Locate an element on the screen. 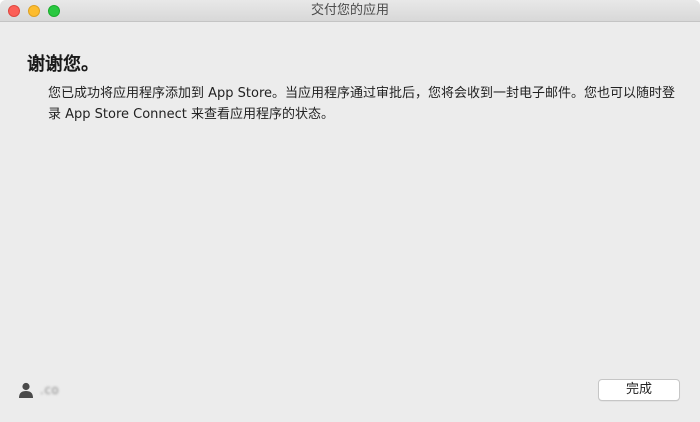  window-title: 交付您的应用 is located at coordinates (349, 10).